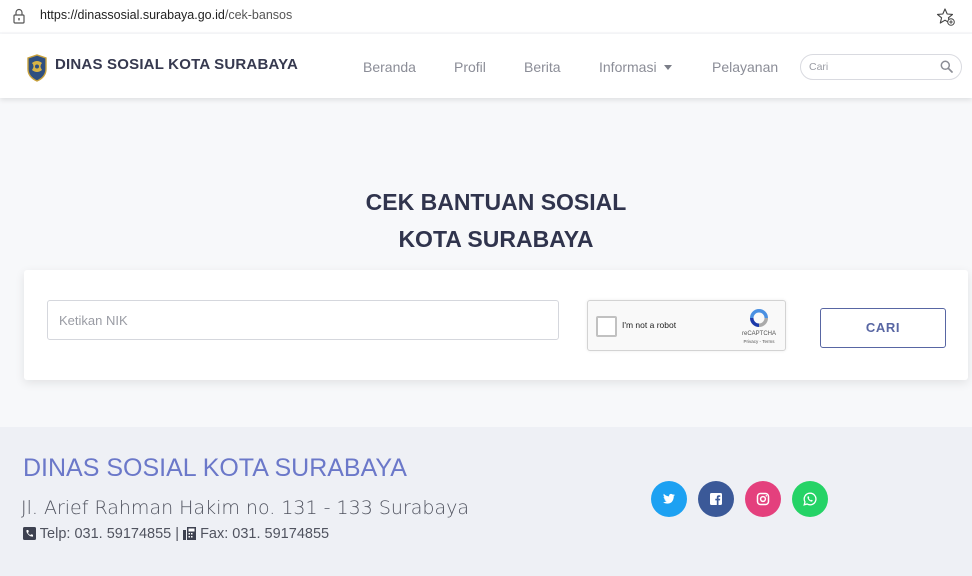 The width and height of the screenshot is (972, 576). I want to click on recaptcha-label: I'm not a robot, so click(649, 325).